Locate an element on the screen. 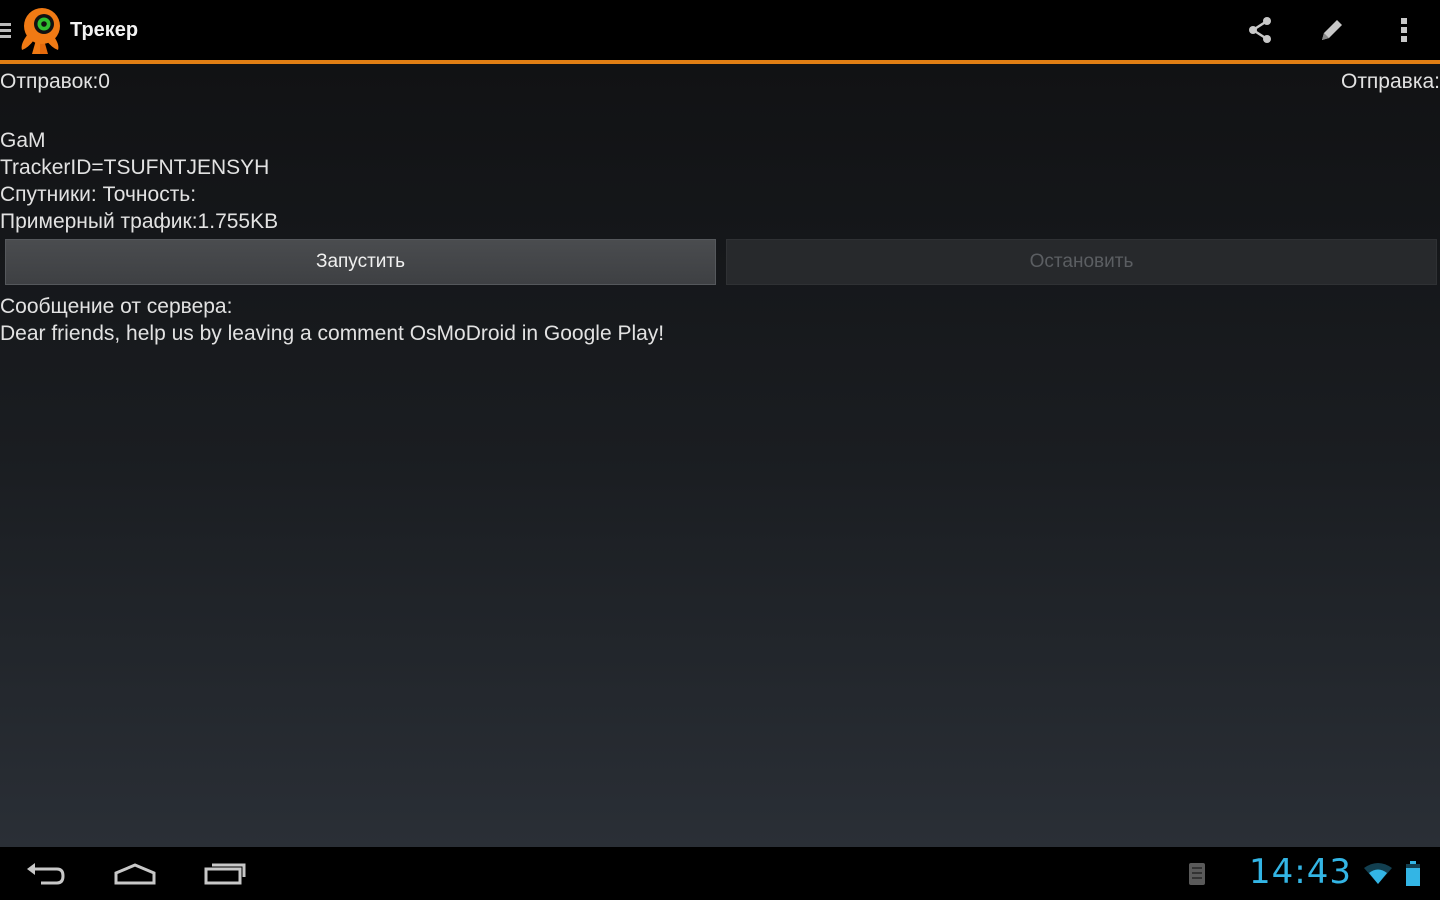 Image resolution: width=1440 pixels, height=900 pixels. app-logo-icon is located at coordinates (40, 30).